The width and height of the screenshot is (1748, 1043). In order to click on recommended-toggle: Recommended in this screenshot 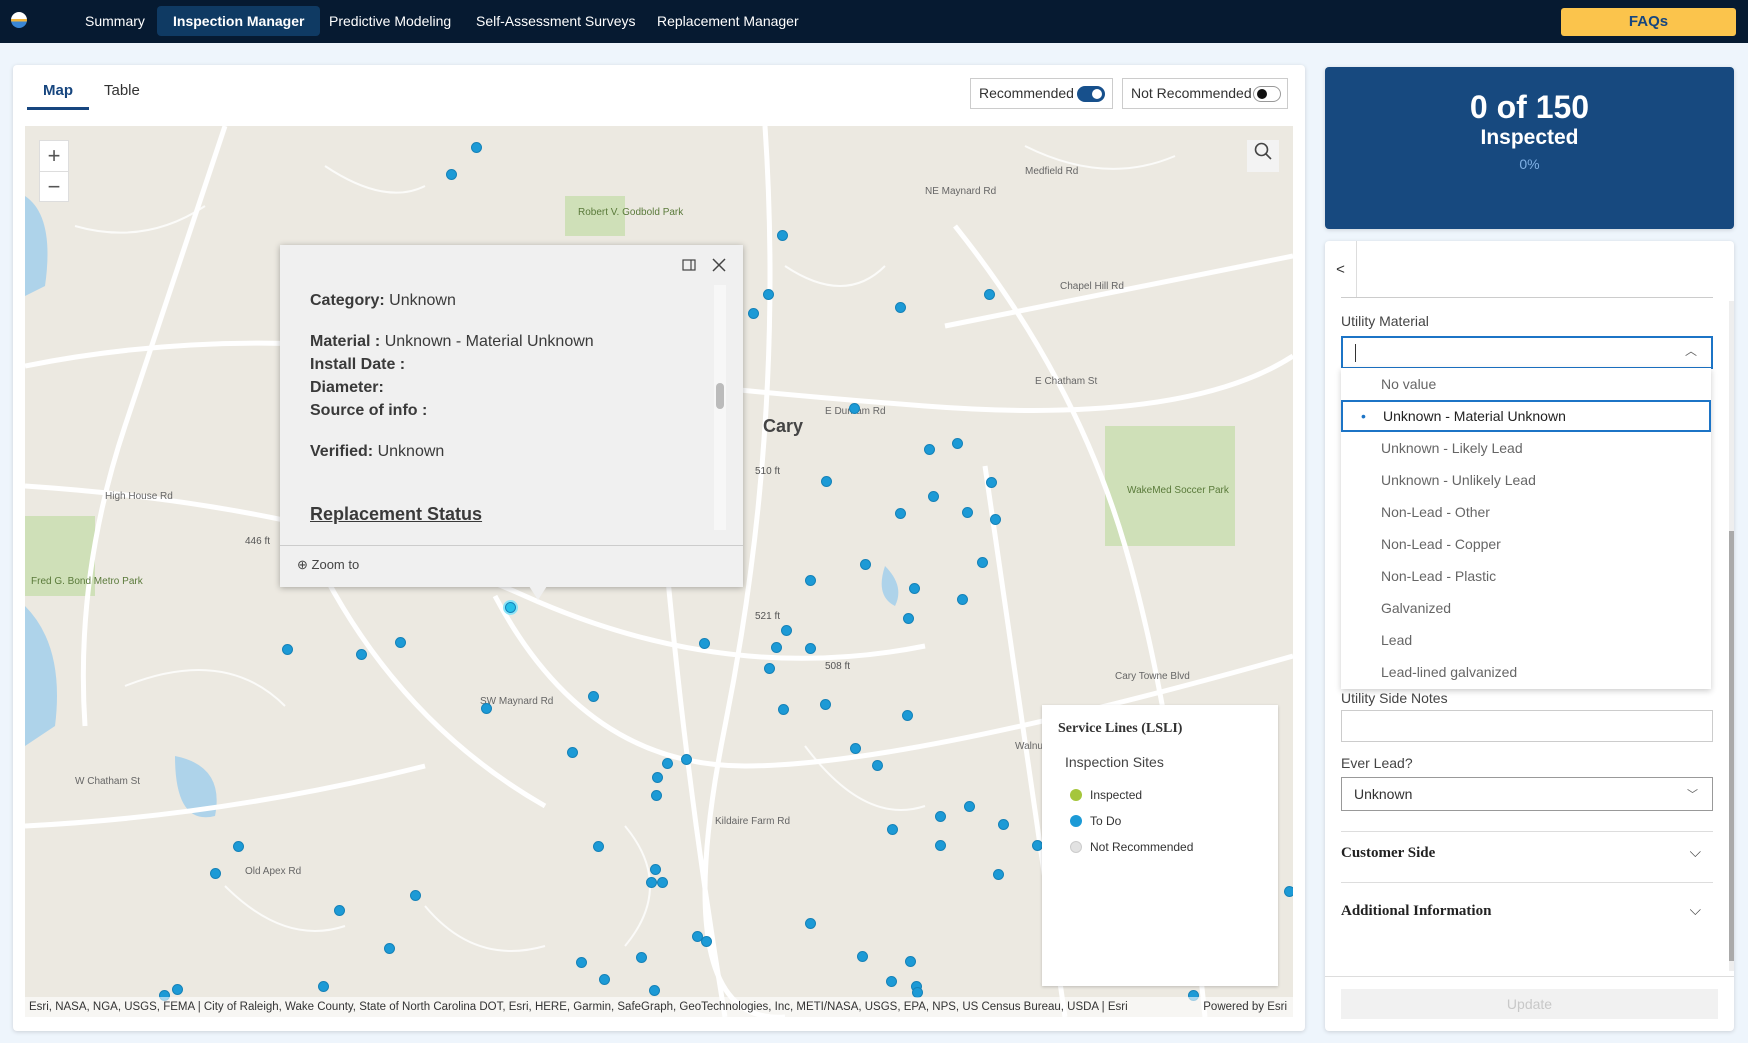, I will do `click(1041, 93)`.